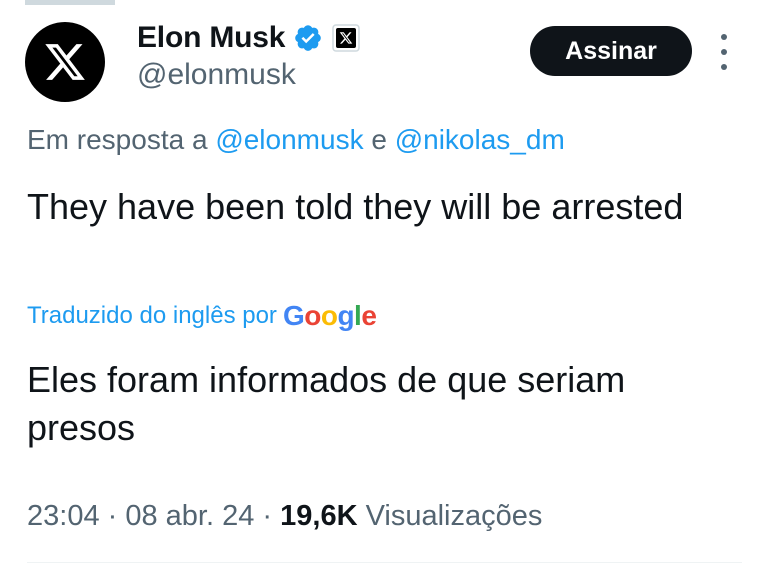 The height and width of the screenshot is (573, 768). Describe the element at coordinates (346, 38) in the screenshot. I see `x-affiliate-badge-icon` at that location.